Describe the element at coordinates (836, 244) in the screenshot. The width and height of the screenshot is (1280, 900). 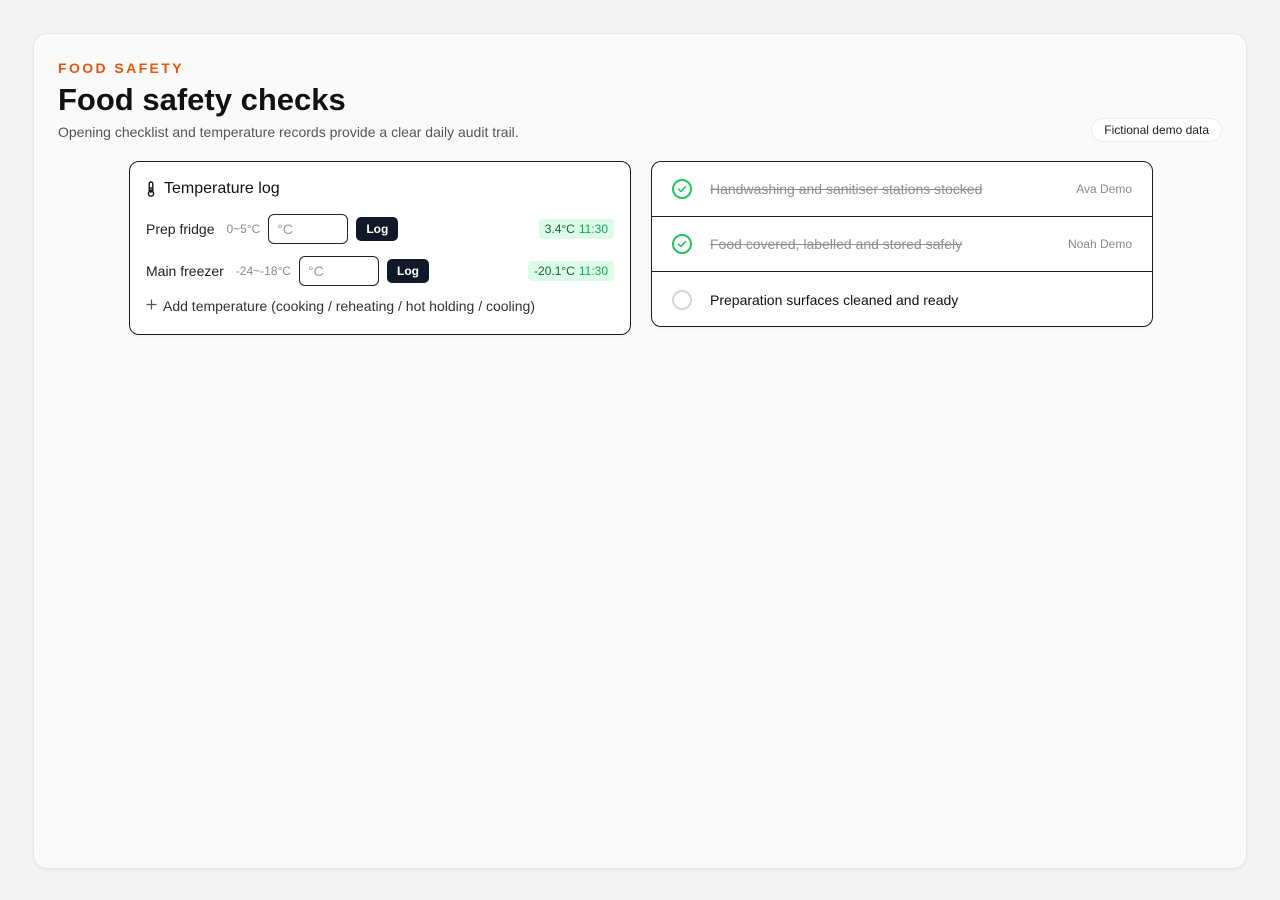
I see `checklist-item-label: Food covered, labelled and stored safely` at that location.